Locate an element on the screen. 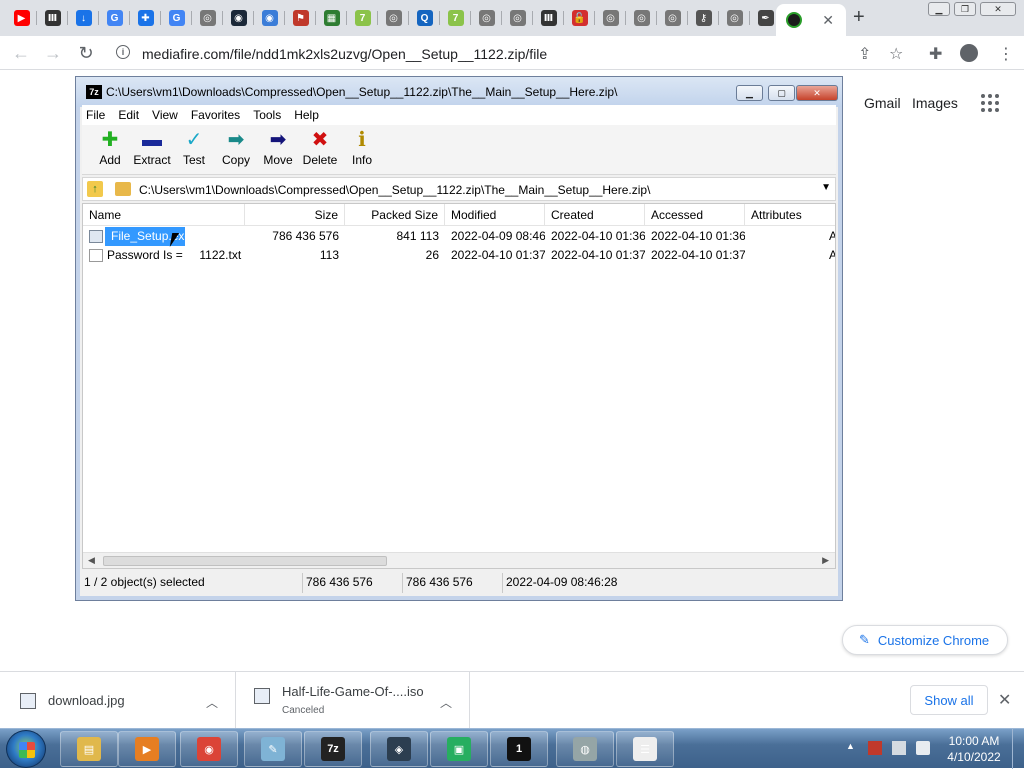  sevenzip-maximize-button: ▢ is located at coordinates (781, 93).